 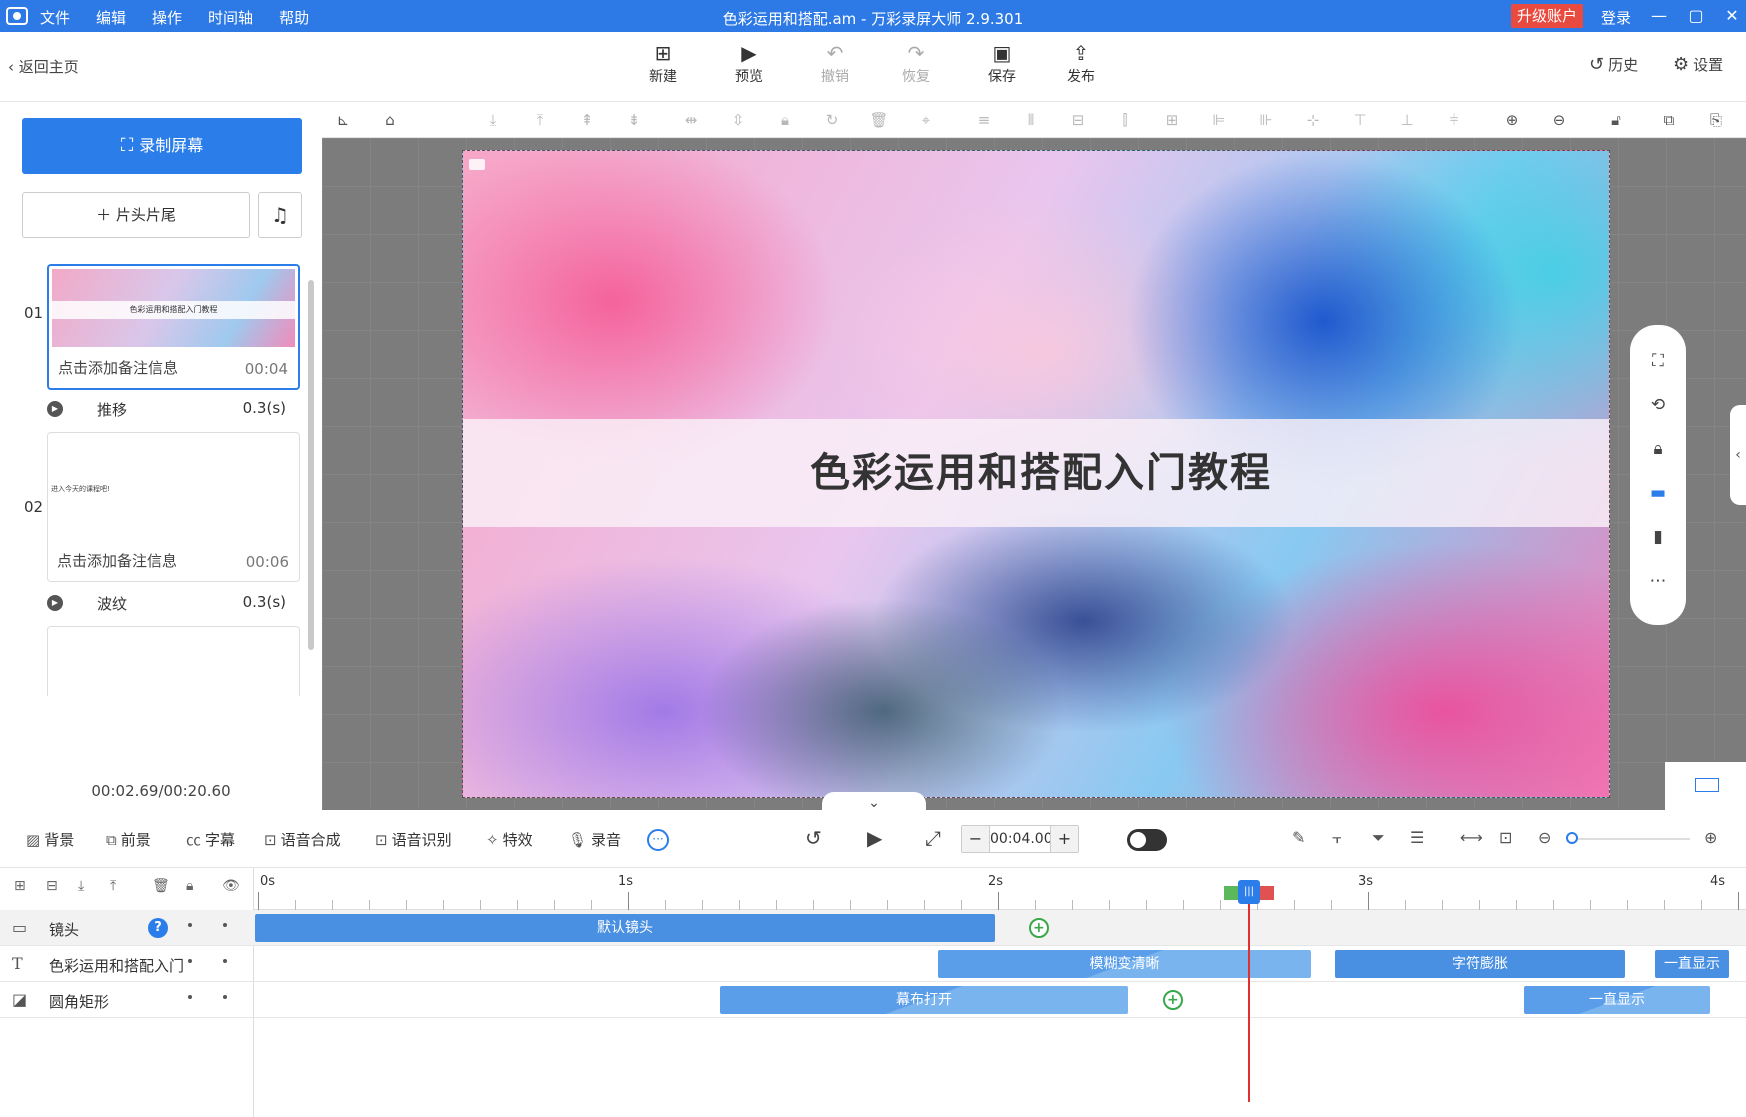 I want to click on publish-button: ⇪ 发布, so click(x=1081, y=64).